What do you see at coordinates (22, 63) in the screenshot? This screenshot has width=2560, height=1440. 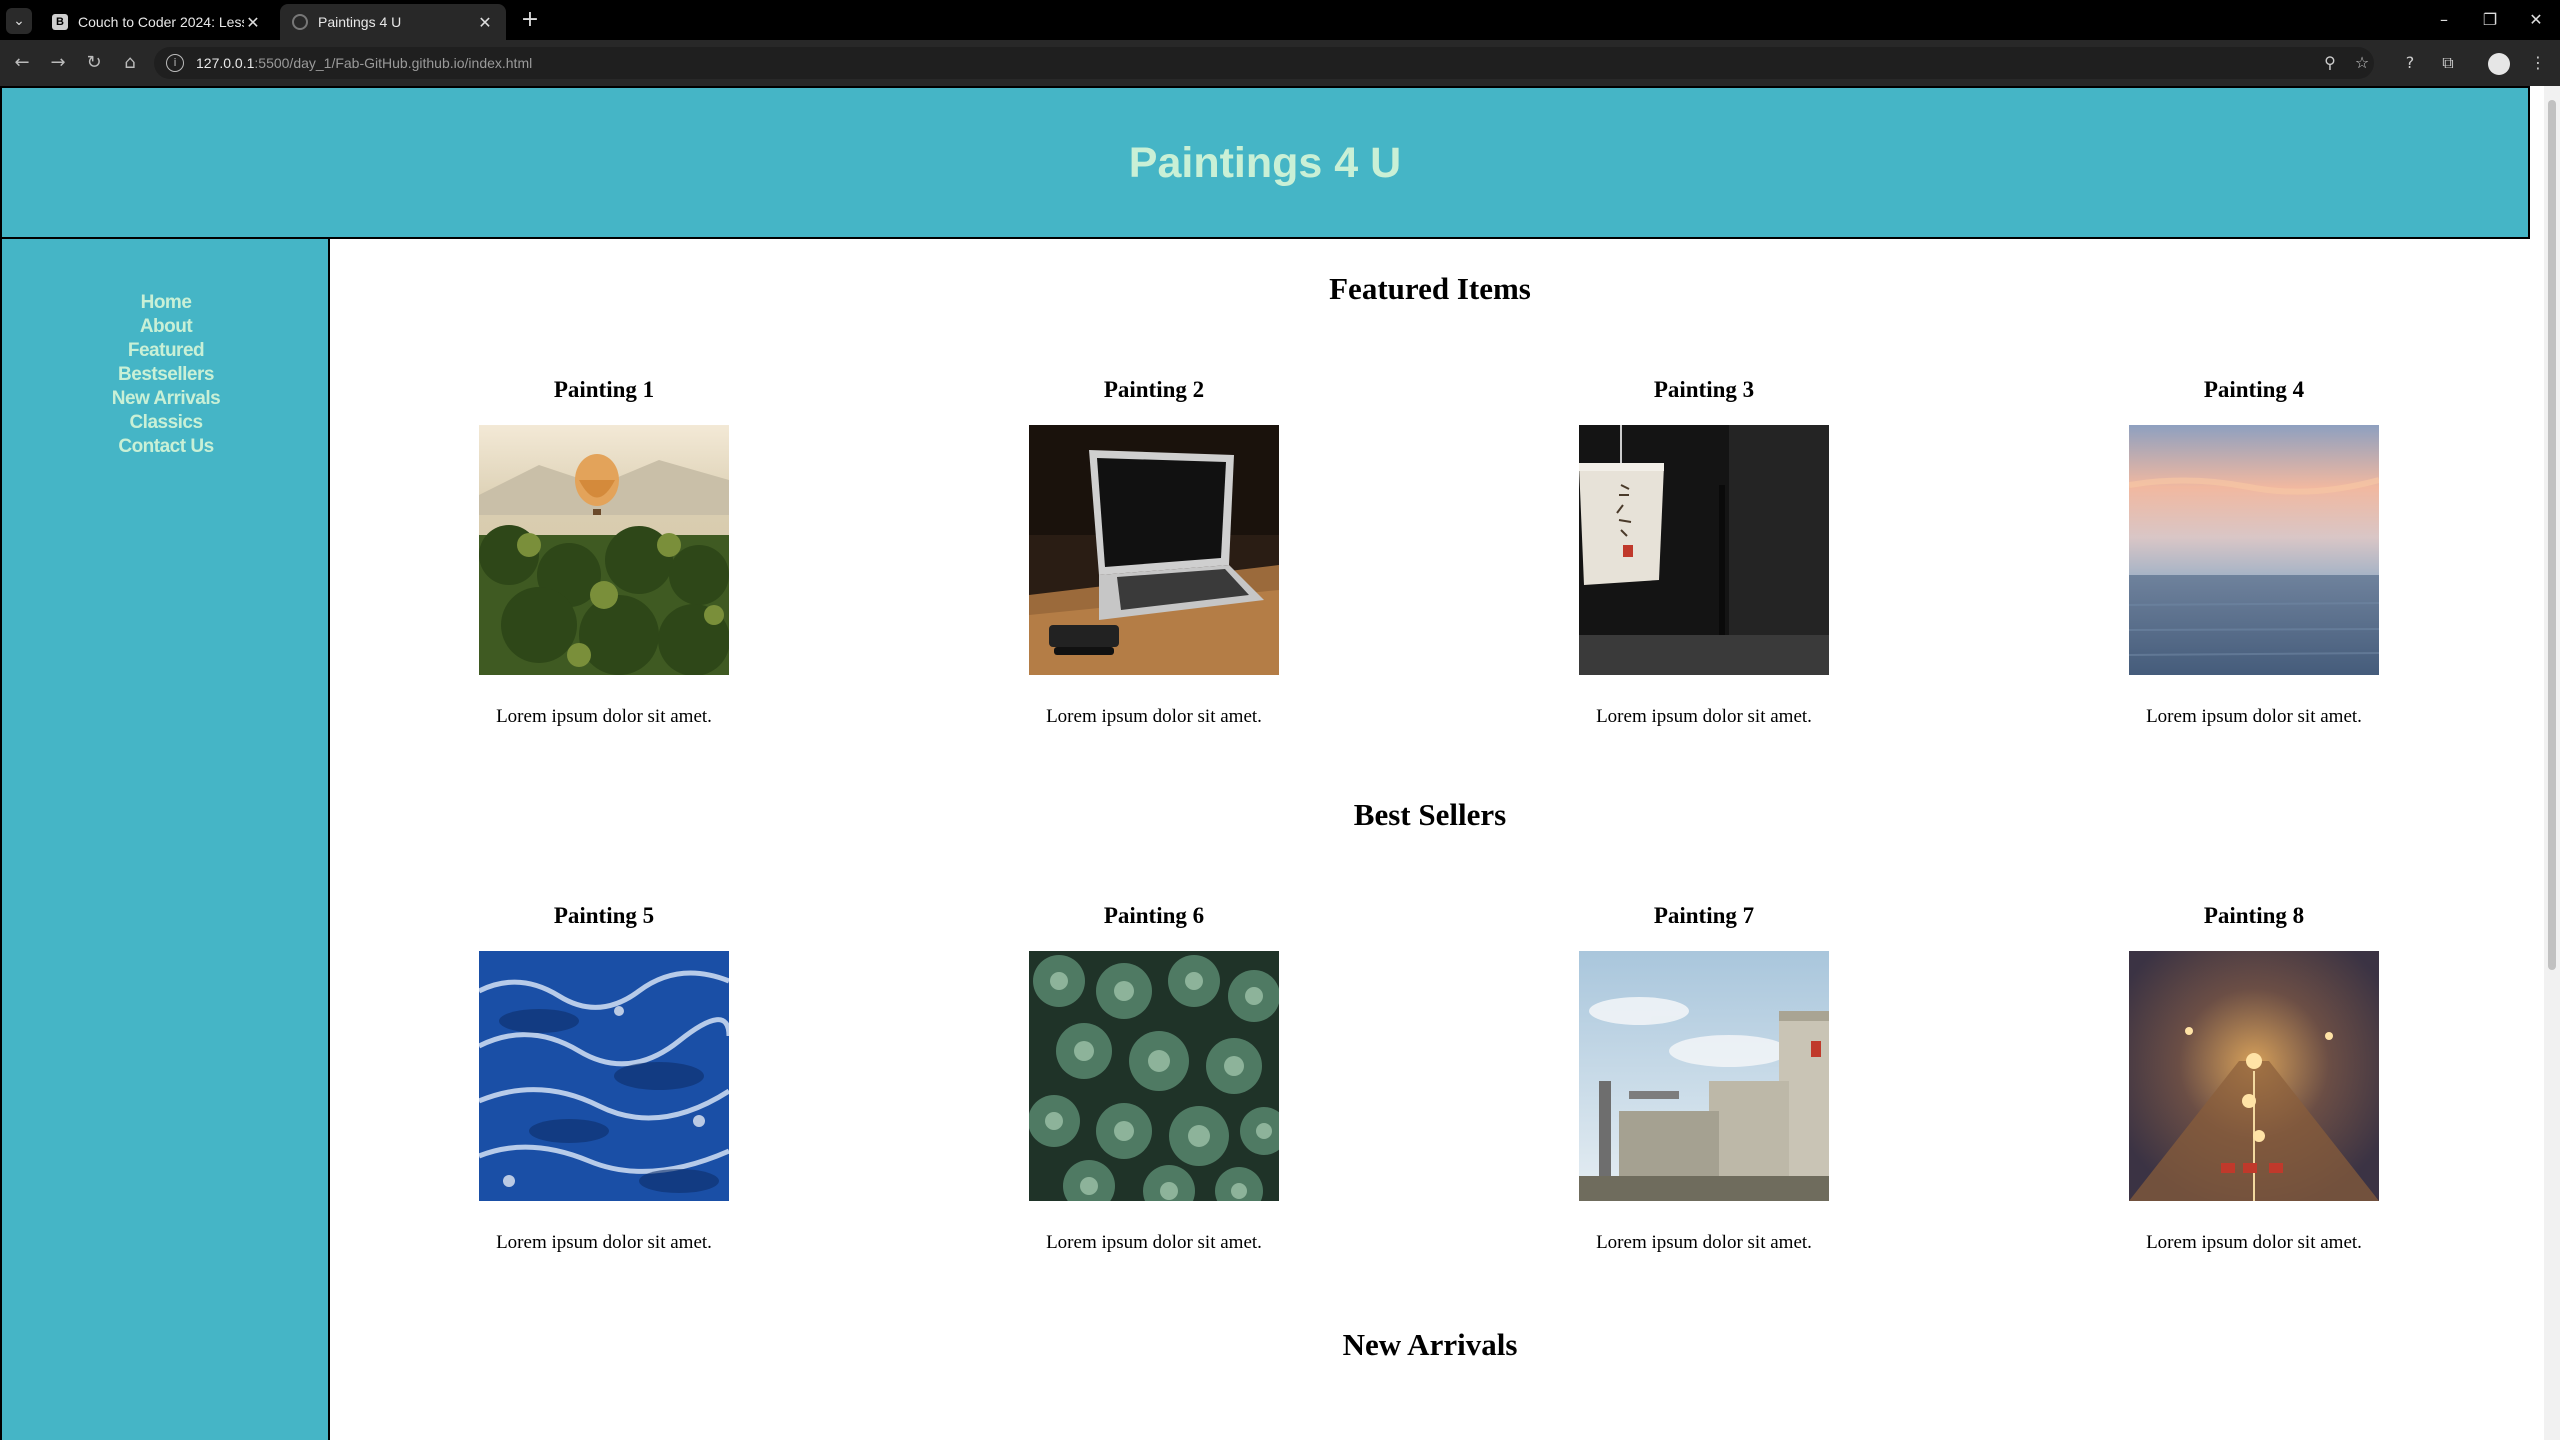 I see `back-icon: ←` at bounding box center [22, 63].